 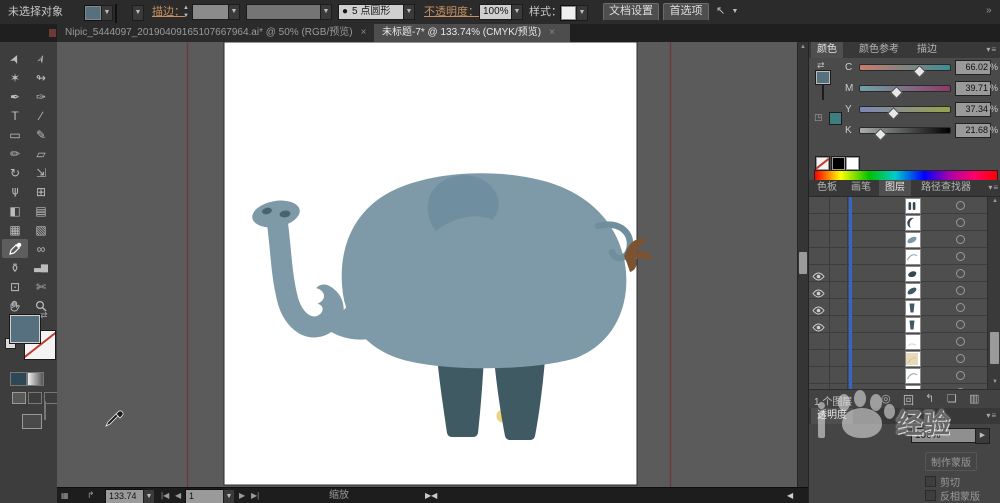 I want to click on tab-color-guide: 颜色参考, so click(x=879, y=50).